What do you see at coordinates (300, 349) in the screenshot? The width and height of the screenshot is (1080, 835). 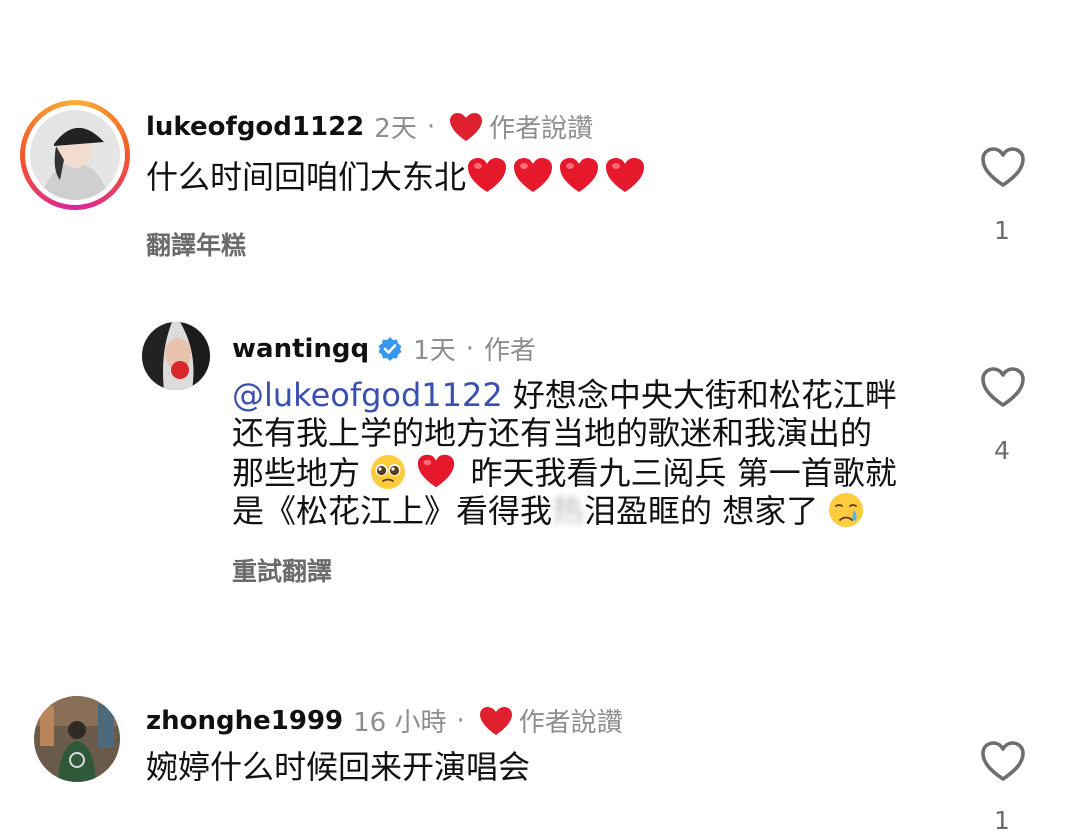 I see `username: wantingq` at bounding box center [300, 349].